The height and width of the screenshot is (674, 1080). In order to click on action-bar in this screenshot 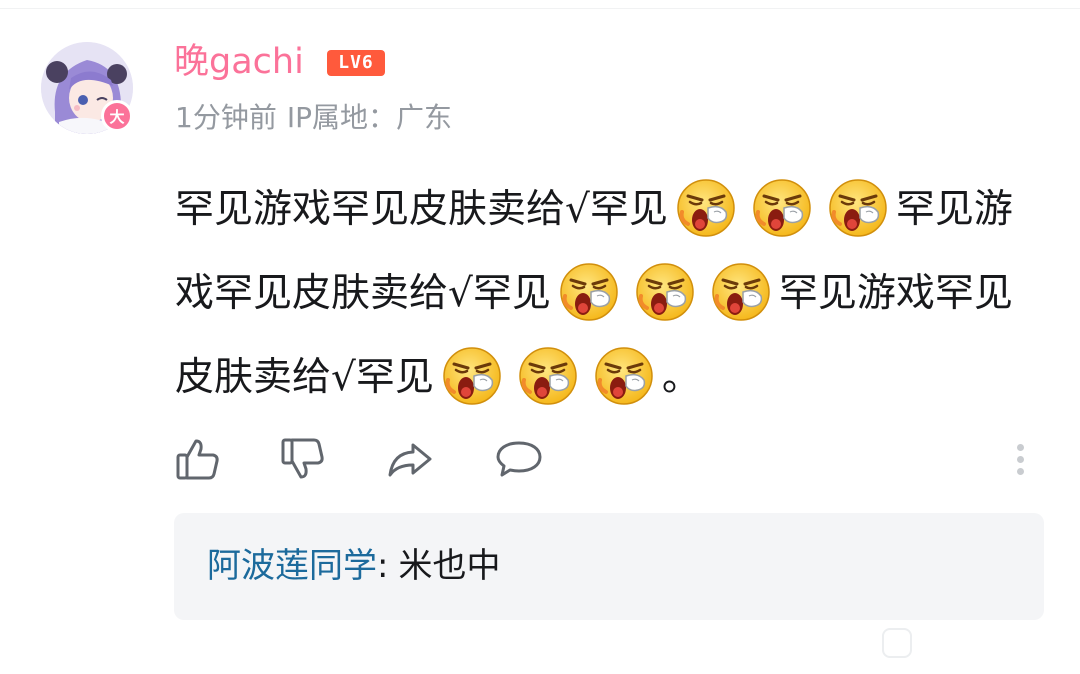, I will do `click(540, 459)`.